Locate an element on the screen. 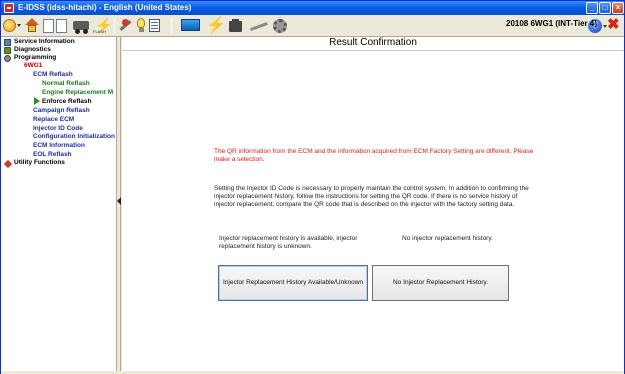 The width and height of the screenshot is (625, 374). wrench-head is located at coordinates (125, 22).